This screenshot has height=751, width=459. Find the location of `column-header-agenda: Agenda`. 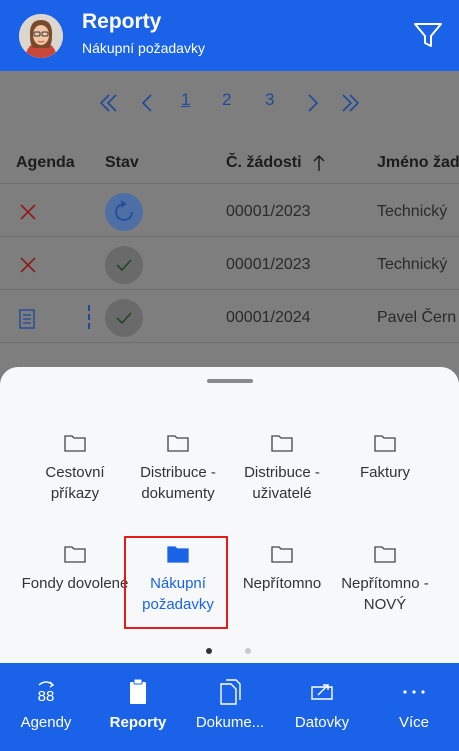

column-header-agenda: Agenda is located at coordinates (45, 163).